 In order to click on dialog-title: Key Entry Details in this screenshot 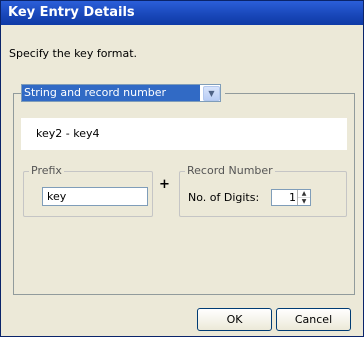, I will do `click(71, 12)`.